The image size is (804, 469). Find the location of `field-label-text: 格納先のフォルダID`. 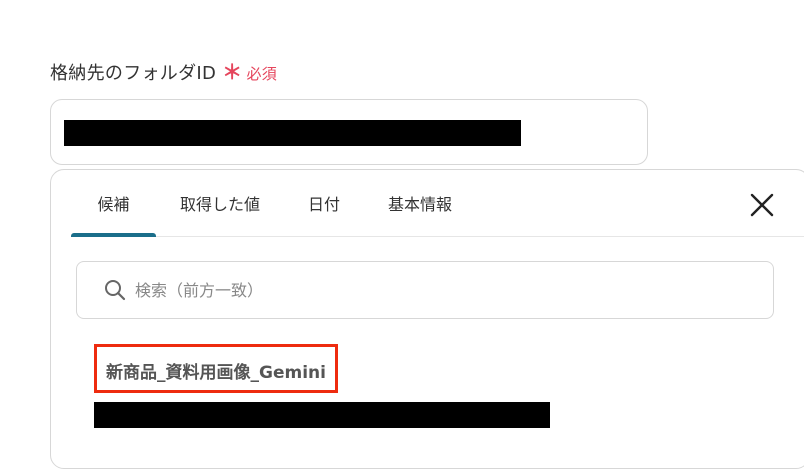

field-label-text: 格納先のフォルダID is located at coordinates (133, 73).